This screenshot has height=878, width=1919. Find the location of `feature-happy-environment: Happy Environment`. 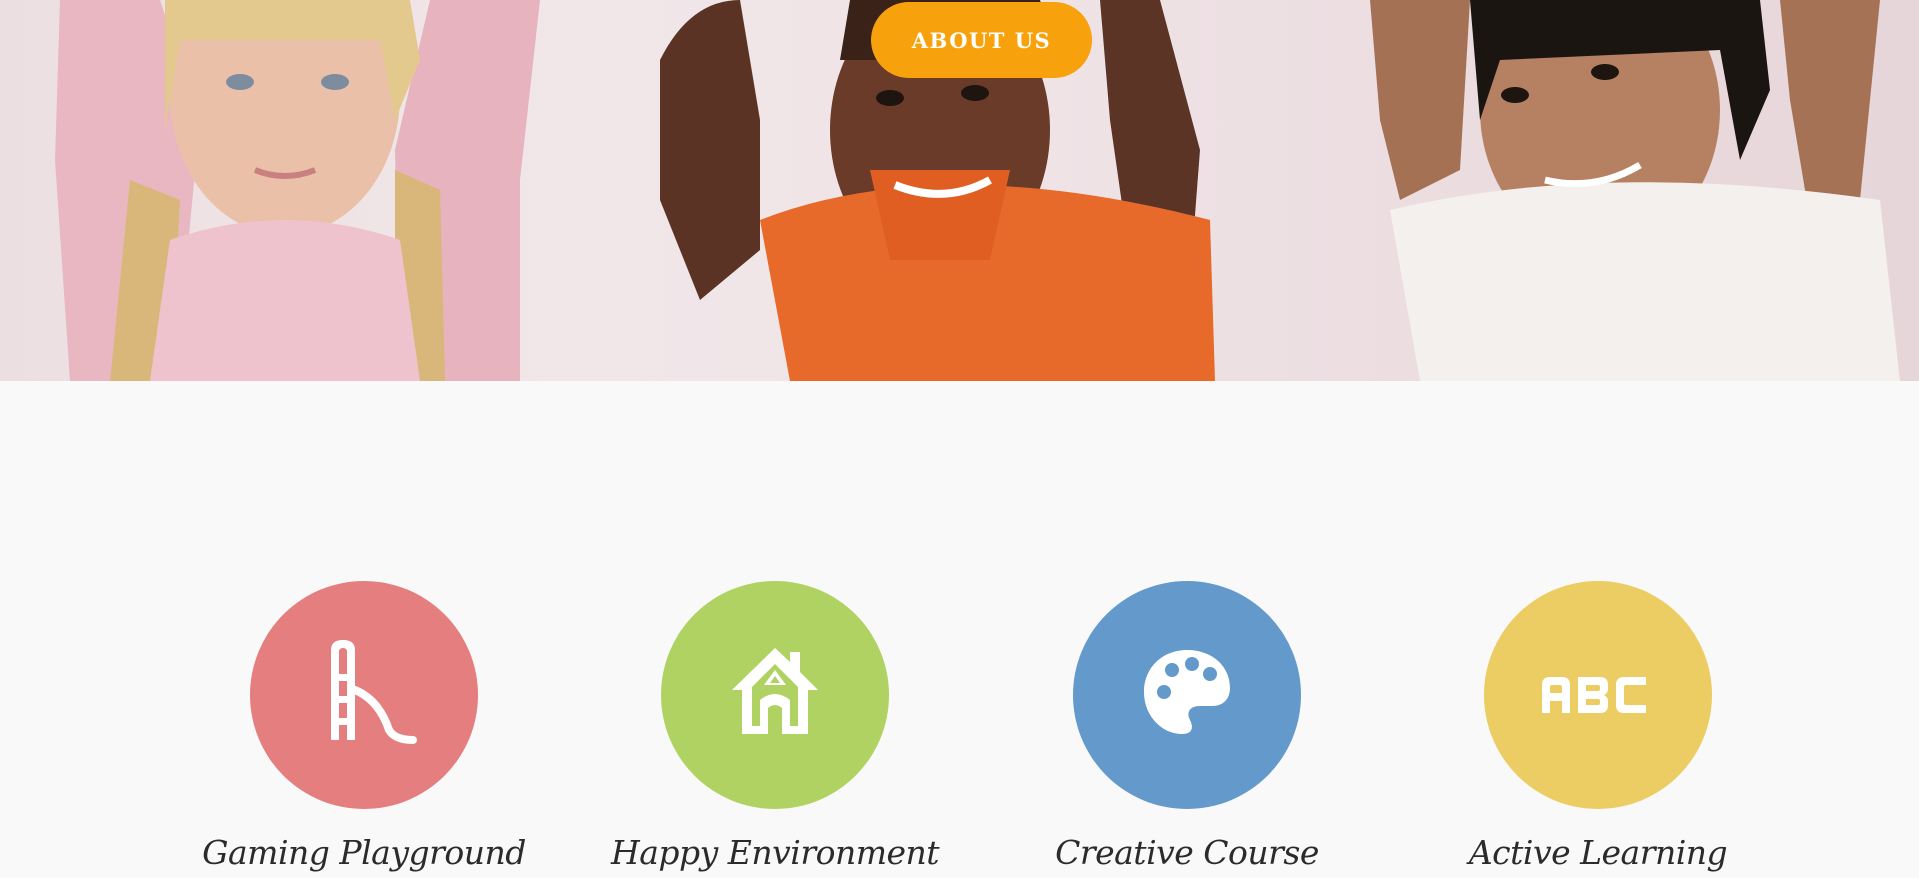

feature-happy-environment: Happy Environment is located at coordinates (775, 726).